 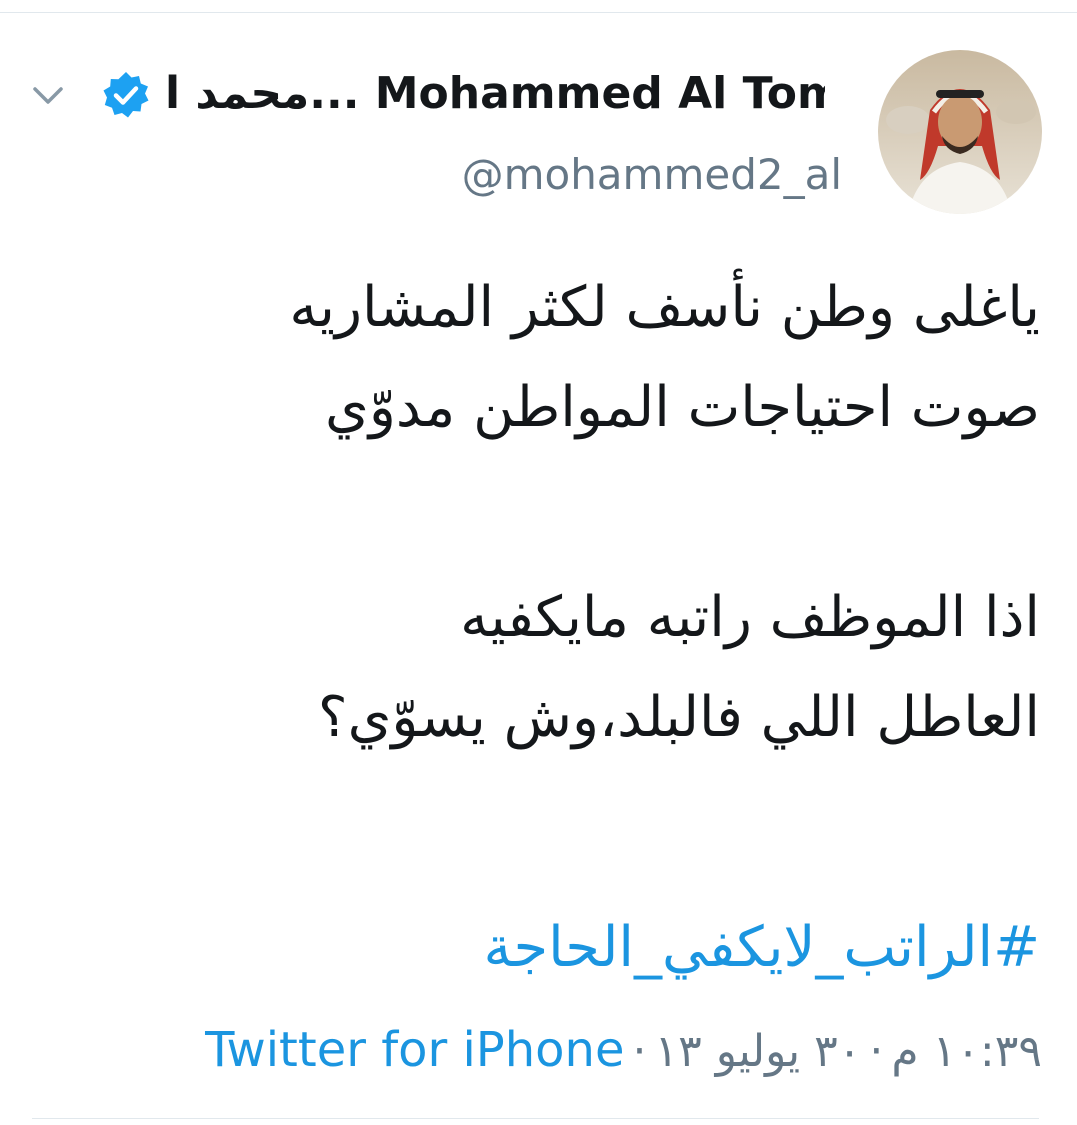 What do you see at coordinates (414, 1050) in the screenshot?
I see `tweet-source-link: Twitter for iPhone` at bounding box center [414, 1050].